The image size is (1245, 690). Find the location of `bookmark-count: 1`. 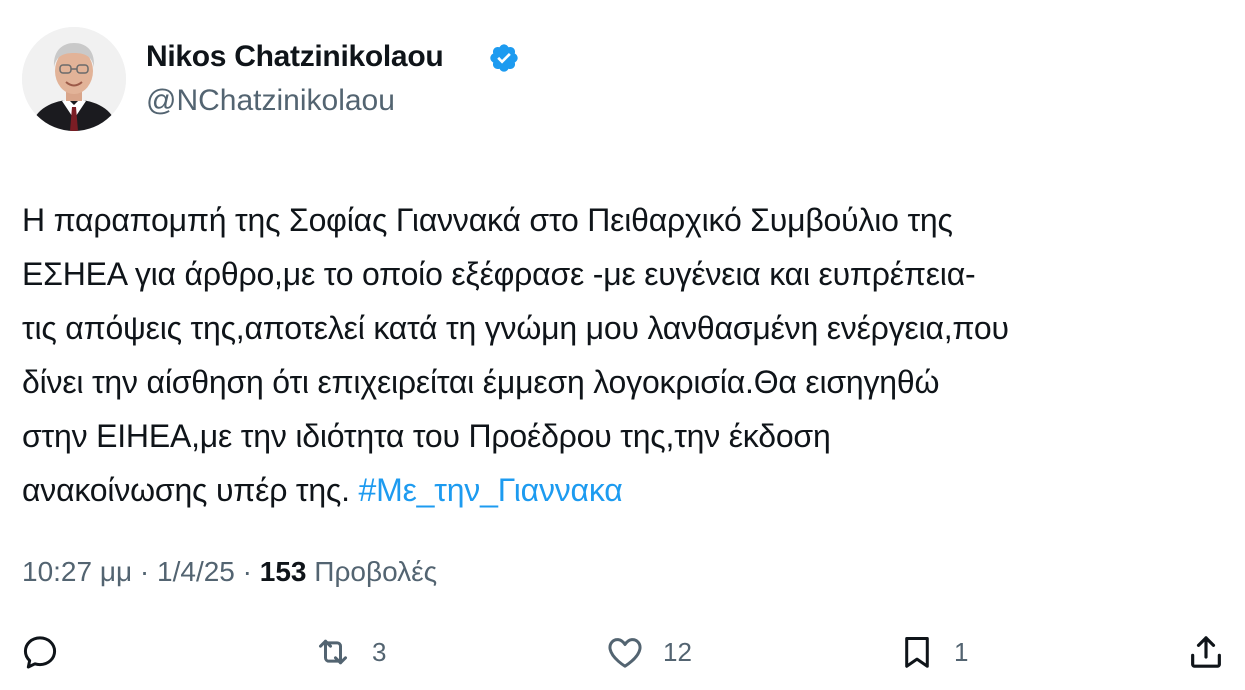

bookmark-count: 1 is located at coordinates (961, 651).